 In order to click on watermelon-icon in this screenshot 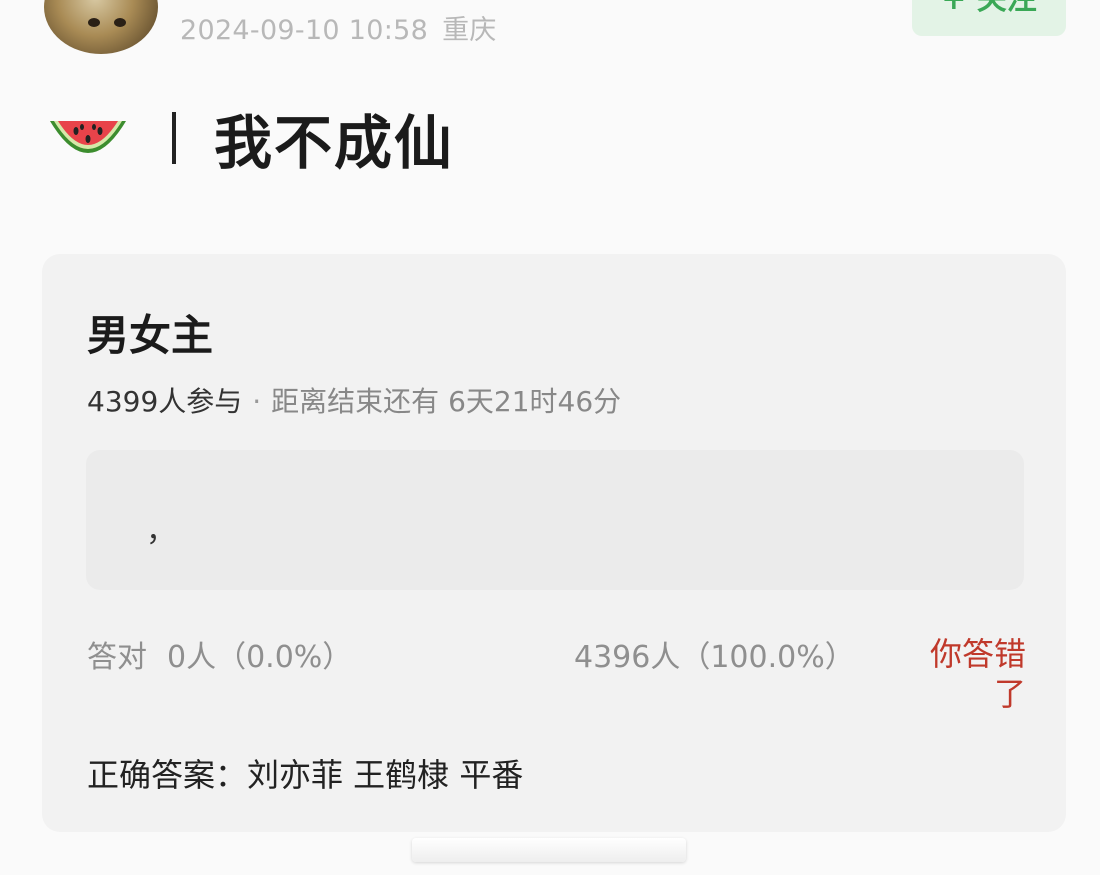, I will do `click(88, 137)`.